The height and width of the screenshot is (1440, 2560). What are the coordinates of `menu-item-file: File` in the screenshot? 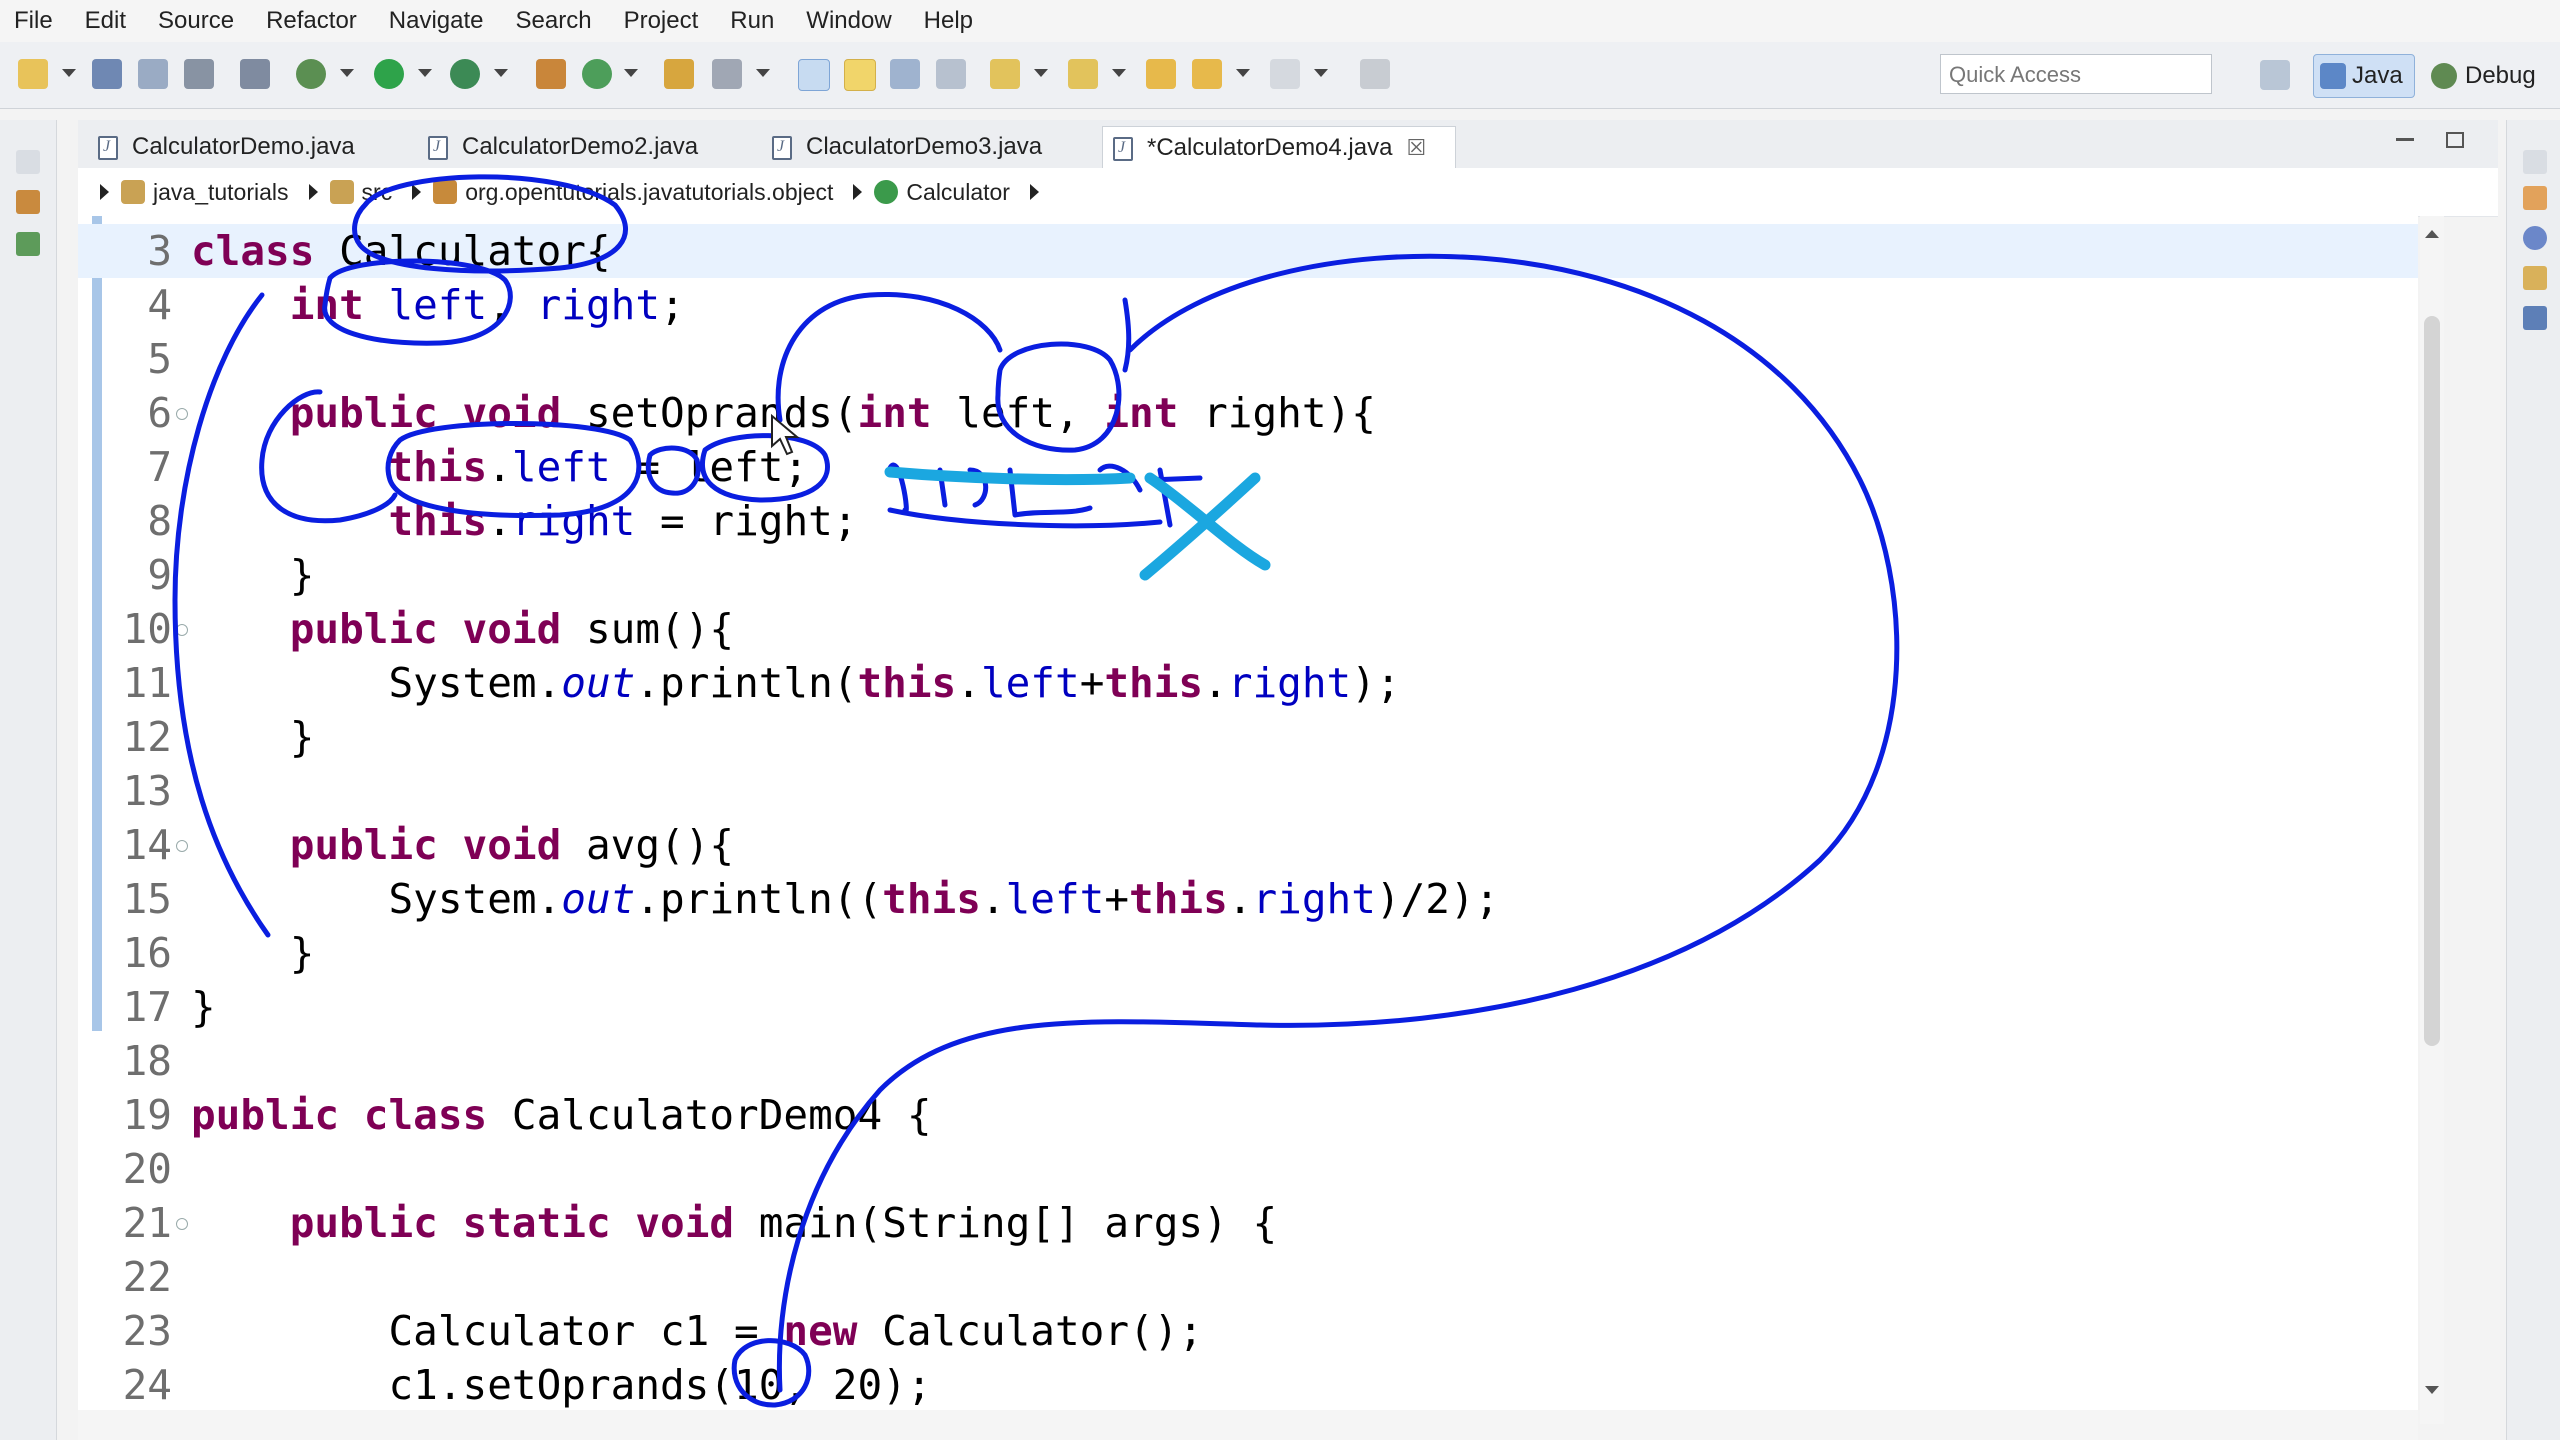 It's located at (33, 21).